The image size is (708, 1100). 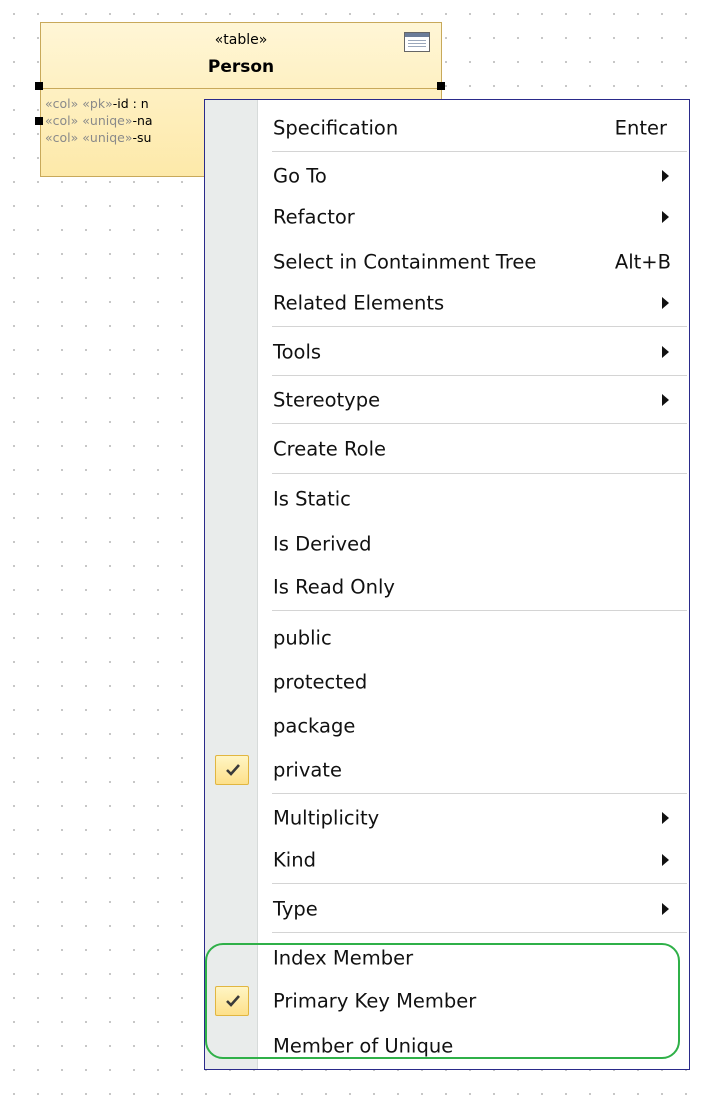 I want to click on column-text: -na, so click(x=142, y=120).